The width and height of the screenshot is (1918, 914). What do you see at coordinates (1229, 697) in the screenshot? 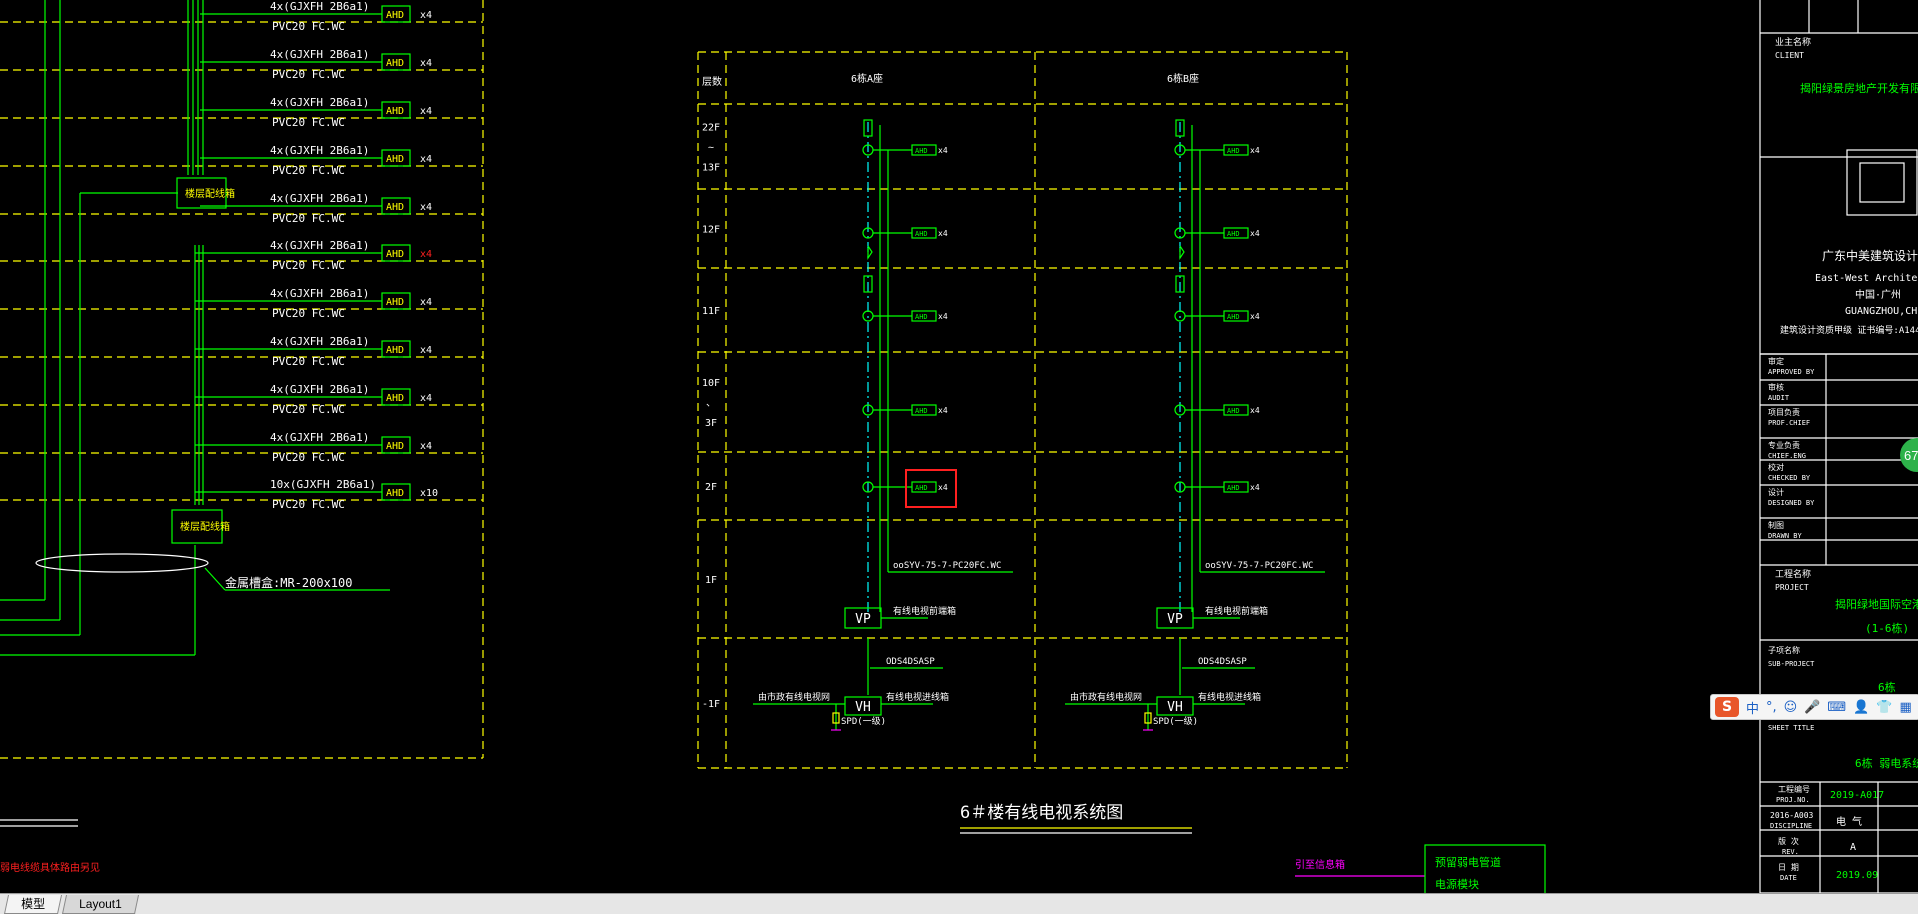
I see `vh-desc: 有线电视进线箱` at bounding box center [1229, 697].